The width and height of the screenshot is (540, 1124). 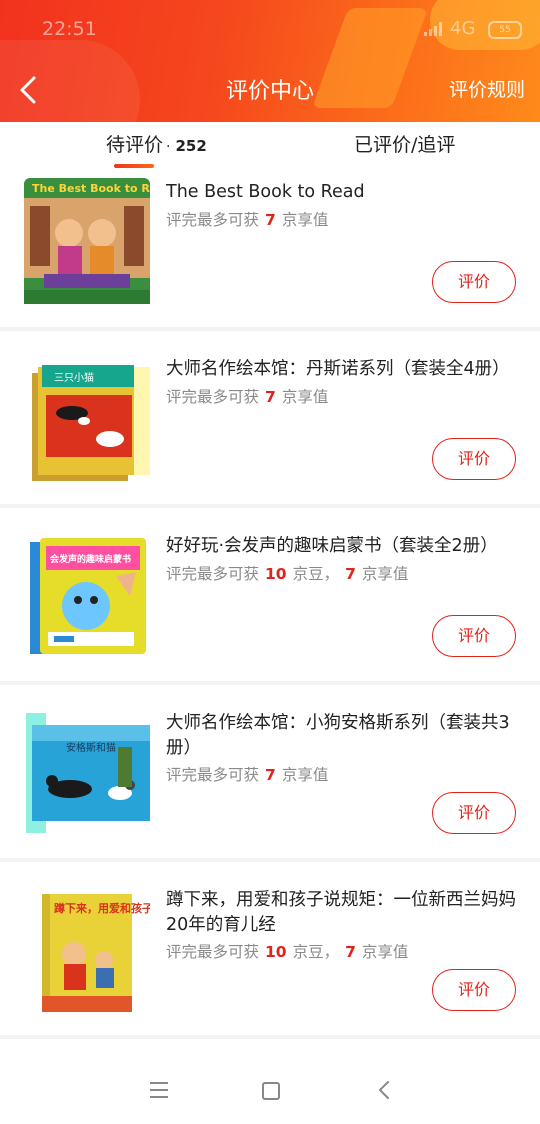 What do you see at coordinates (90, 559) in the screenshot?
I see `cover-title-text: 会发声的趣味启蒙书` at bounding box center [90, 559].